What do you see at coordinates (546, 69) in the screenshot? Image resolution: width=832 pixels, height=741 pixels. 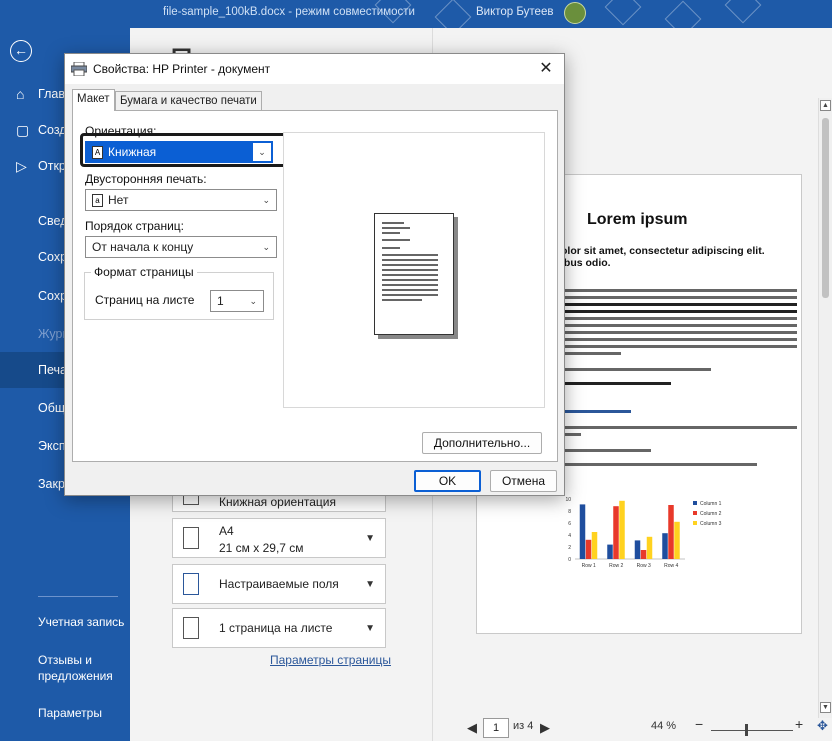 I see `close-icon: ✕` at bounding box center [546, 69].